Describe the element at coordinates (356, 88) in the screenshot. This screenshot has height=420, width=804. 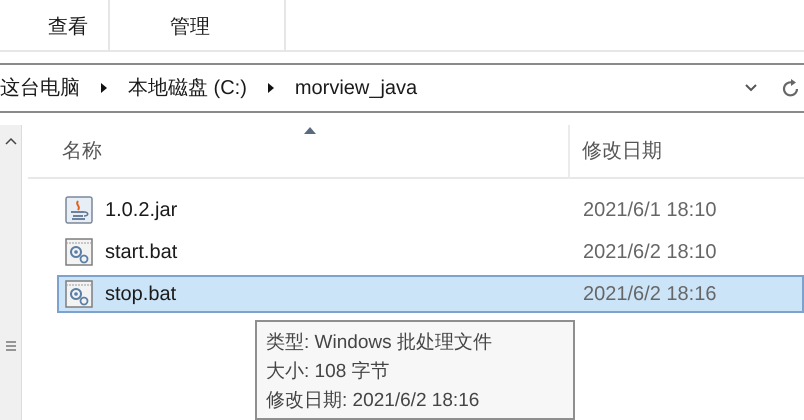
I see `breadcrumb: morview_java` at that location.